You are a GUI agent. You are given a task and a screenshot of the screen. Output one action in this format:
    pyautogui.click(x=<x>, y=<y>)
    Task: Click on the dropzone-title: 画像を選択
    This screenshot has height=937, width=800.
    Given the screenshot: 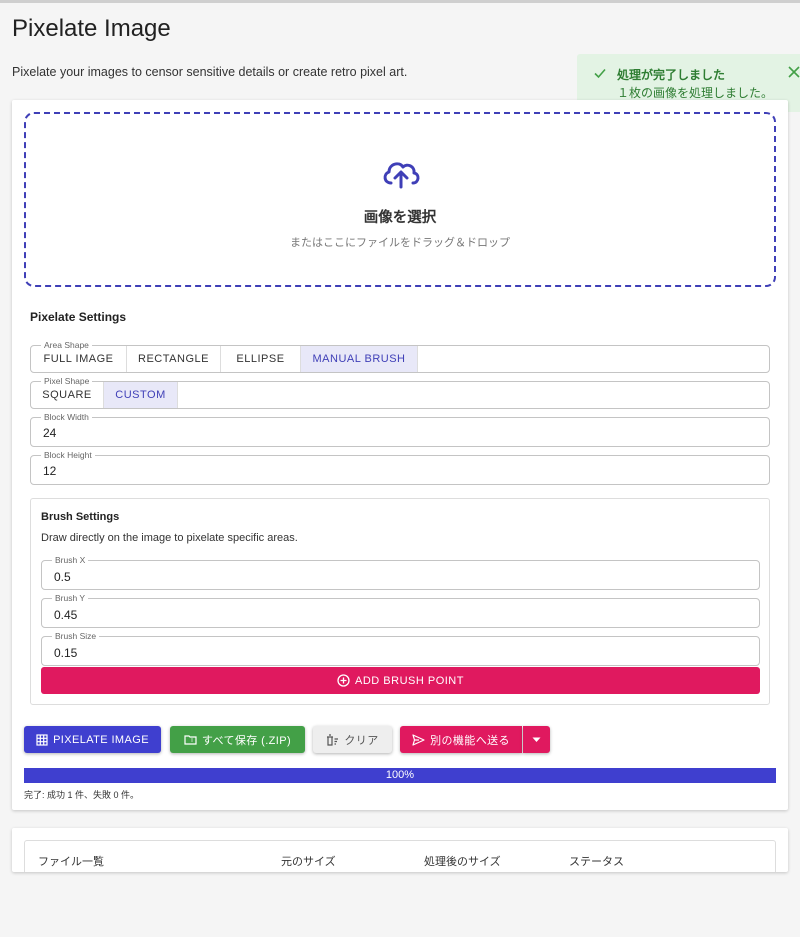 What is the action you would take?
    pyautogui.click(x=400, y=218)
    